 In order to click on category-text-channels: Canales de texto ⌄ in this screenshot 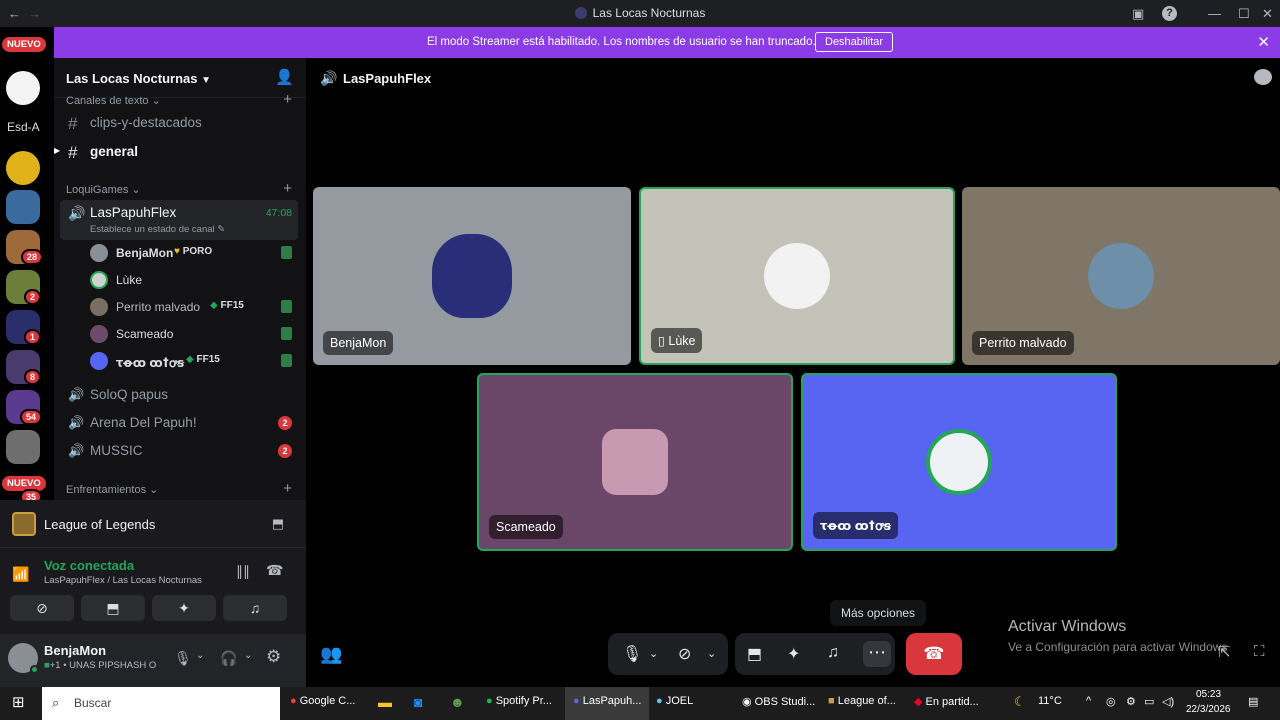, I will do `click(113, 100)`.